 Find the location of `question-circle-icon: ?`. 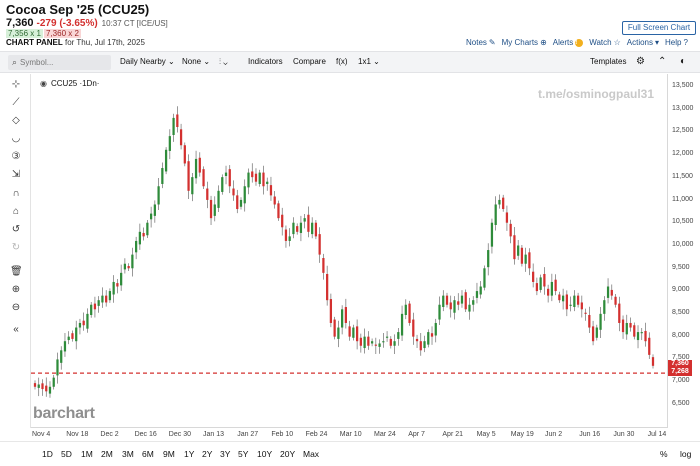

question-circle-icon: ? is located at coordinates (685, 42).